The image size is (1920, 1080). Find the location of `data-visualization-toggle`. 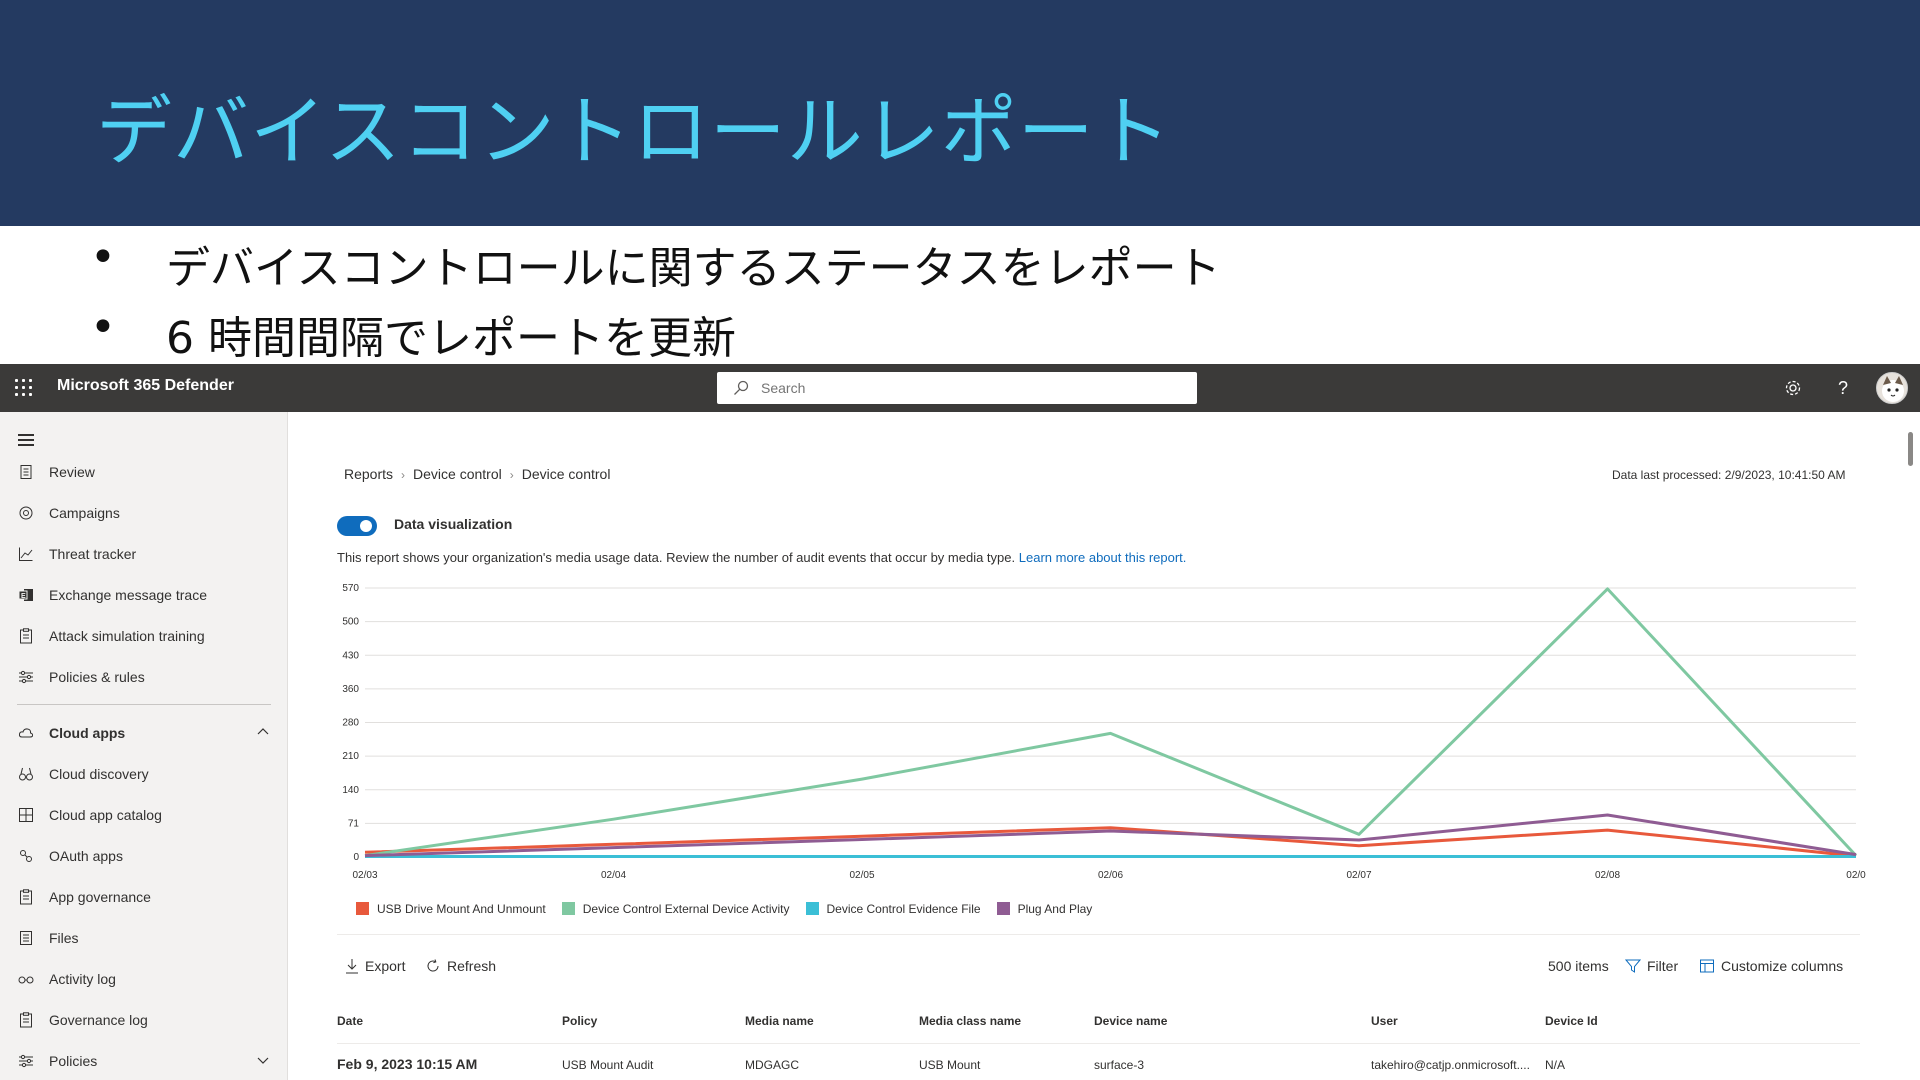

data-visualization-toggle is located at coordinates (357, 526).